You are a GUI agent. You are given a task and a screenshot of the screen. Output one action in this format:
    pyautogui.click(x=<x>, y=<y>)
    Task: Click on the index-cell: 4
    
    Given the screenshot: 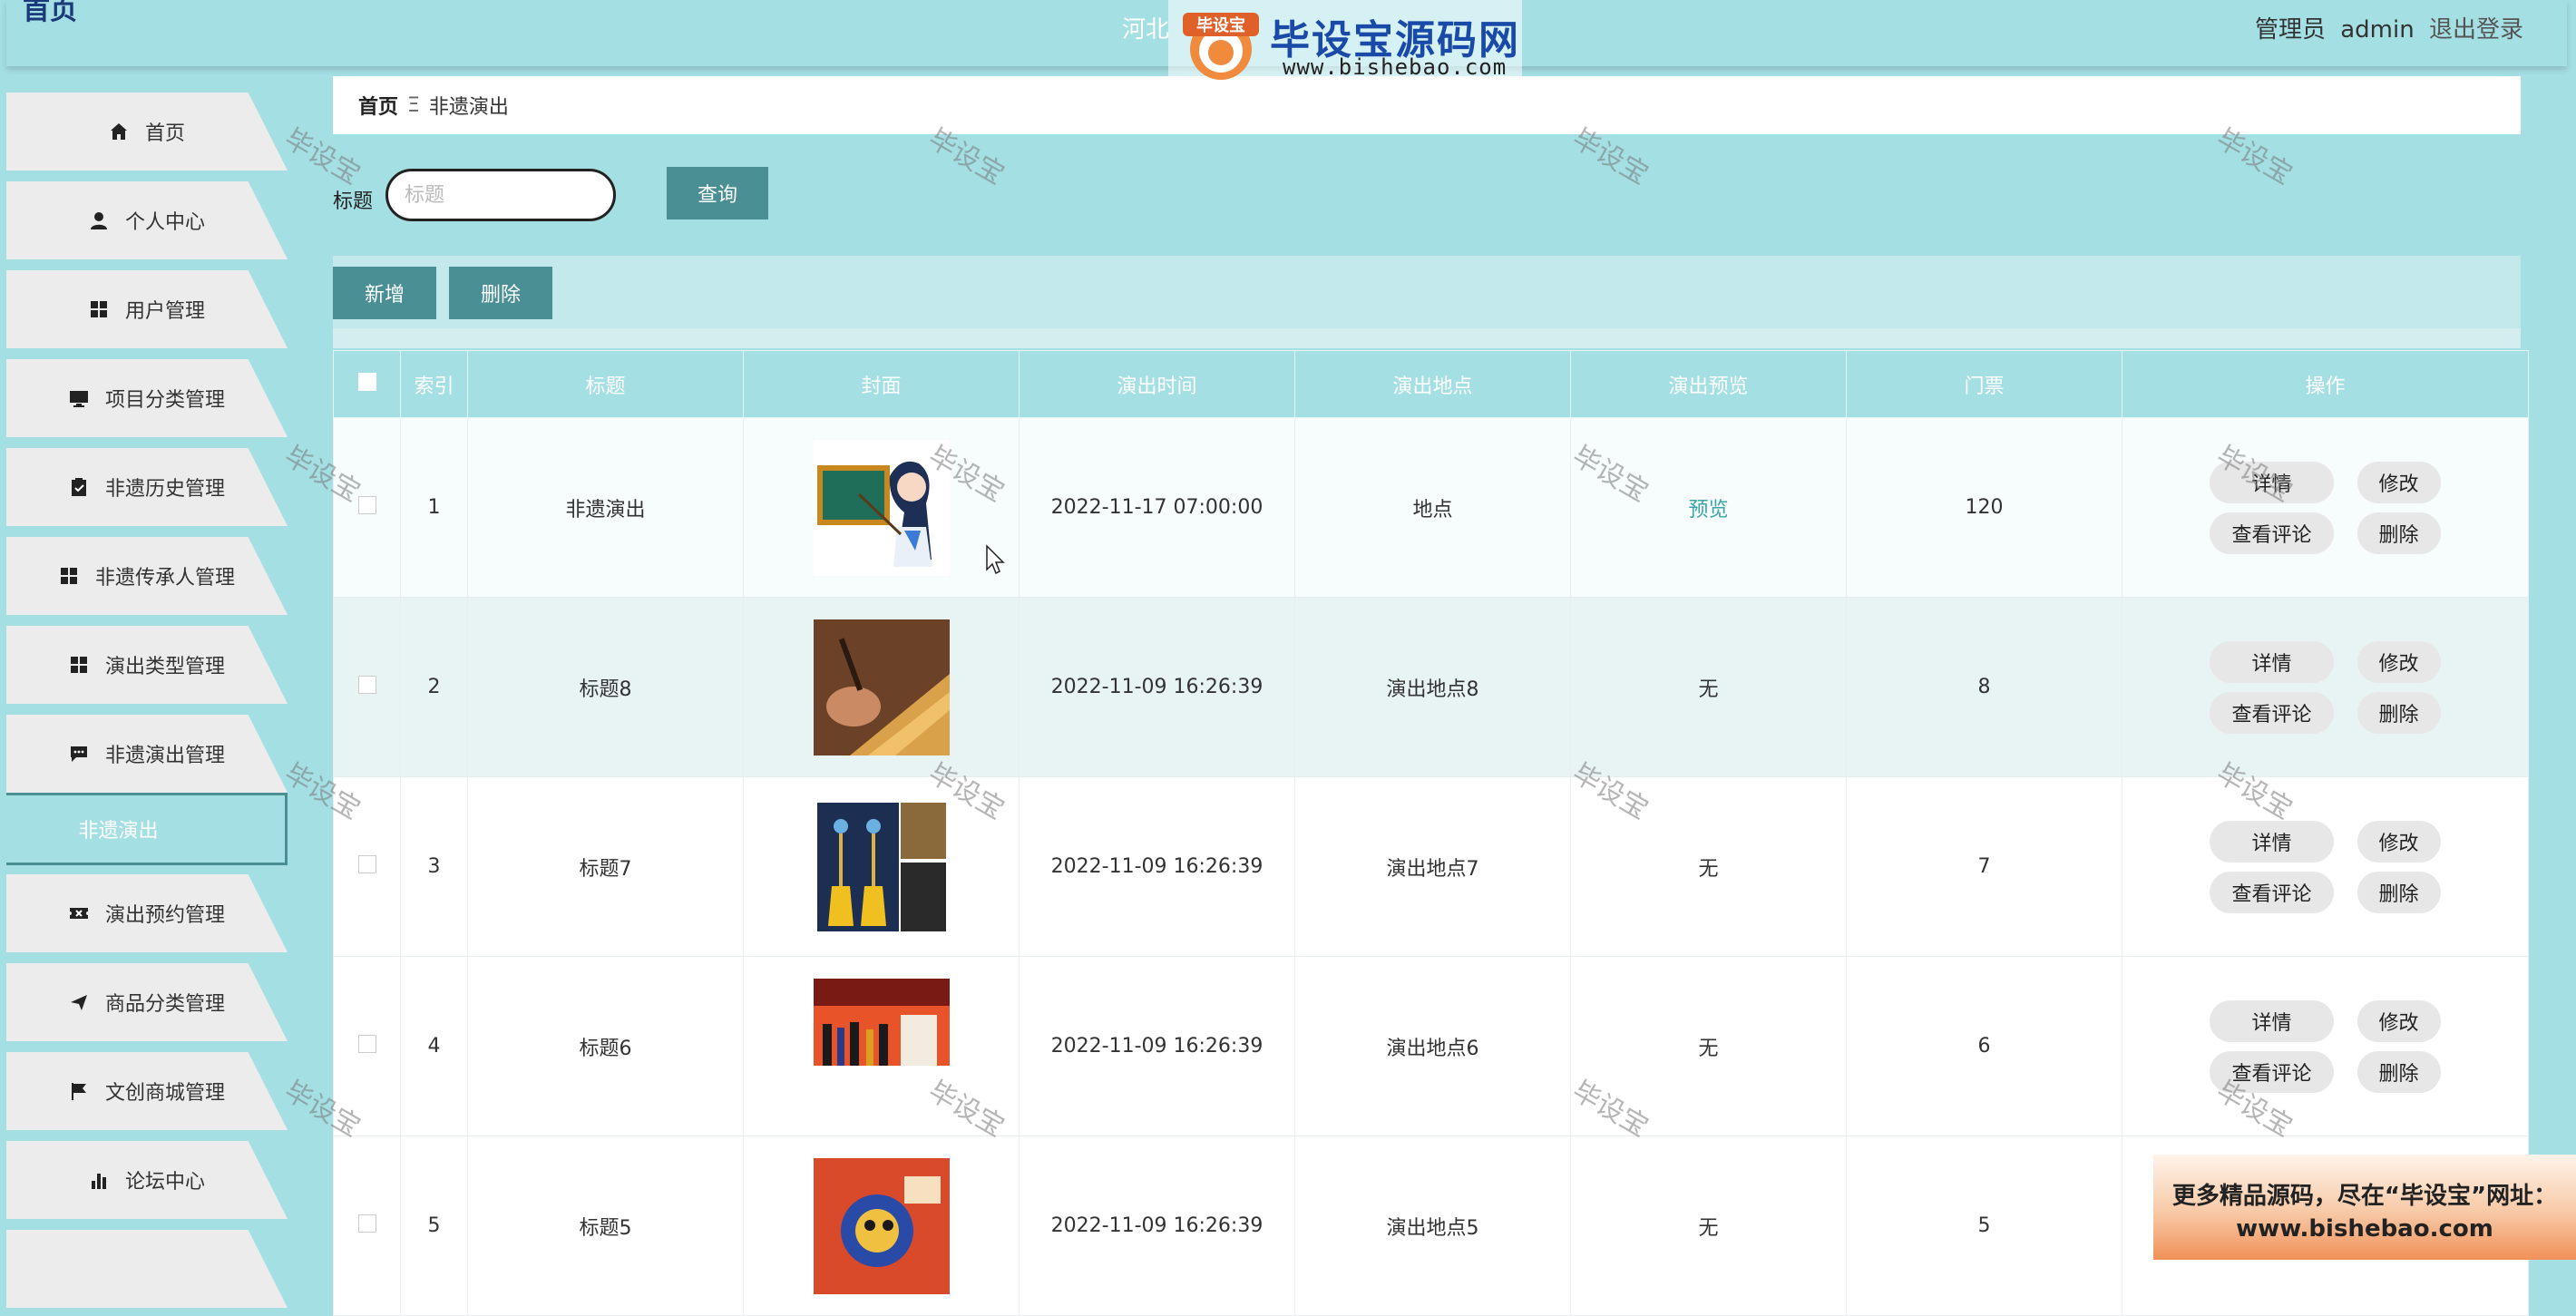 What is the action you would take?
    pyautogui.click(x=434, y=1046)
    